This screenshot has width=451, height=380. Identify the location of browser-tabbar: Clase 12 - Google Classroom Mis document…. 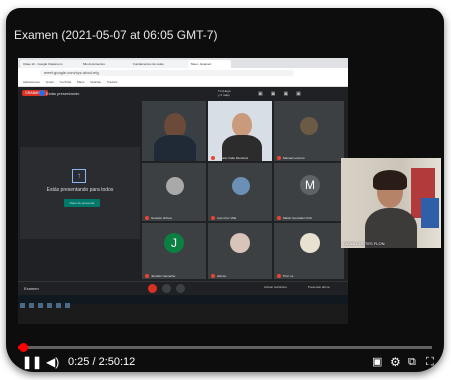
(183, 63).